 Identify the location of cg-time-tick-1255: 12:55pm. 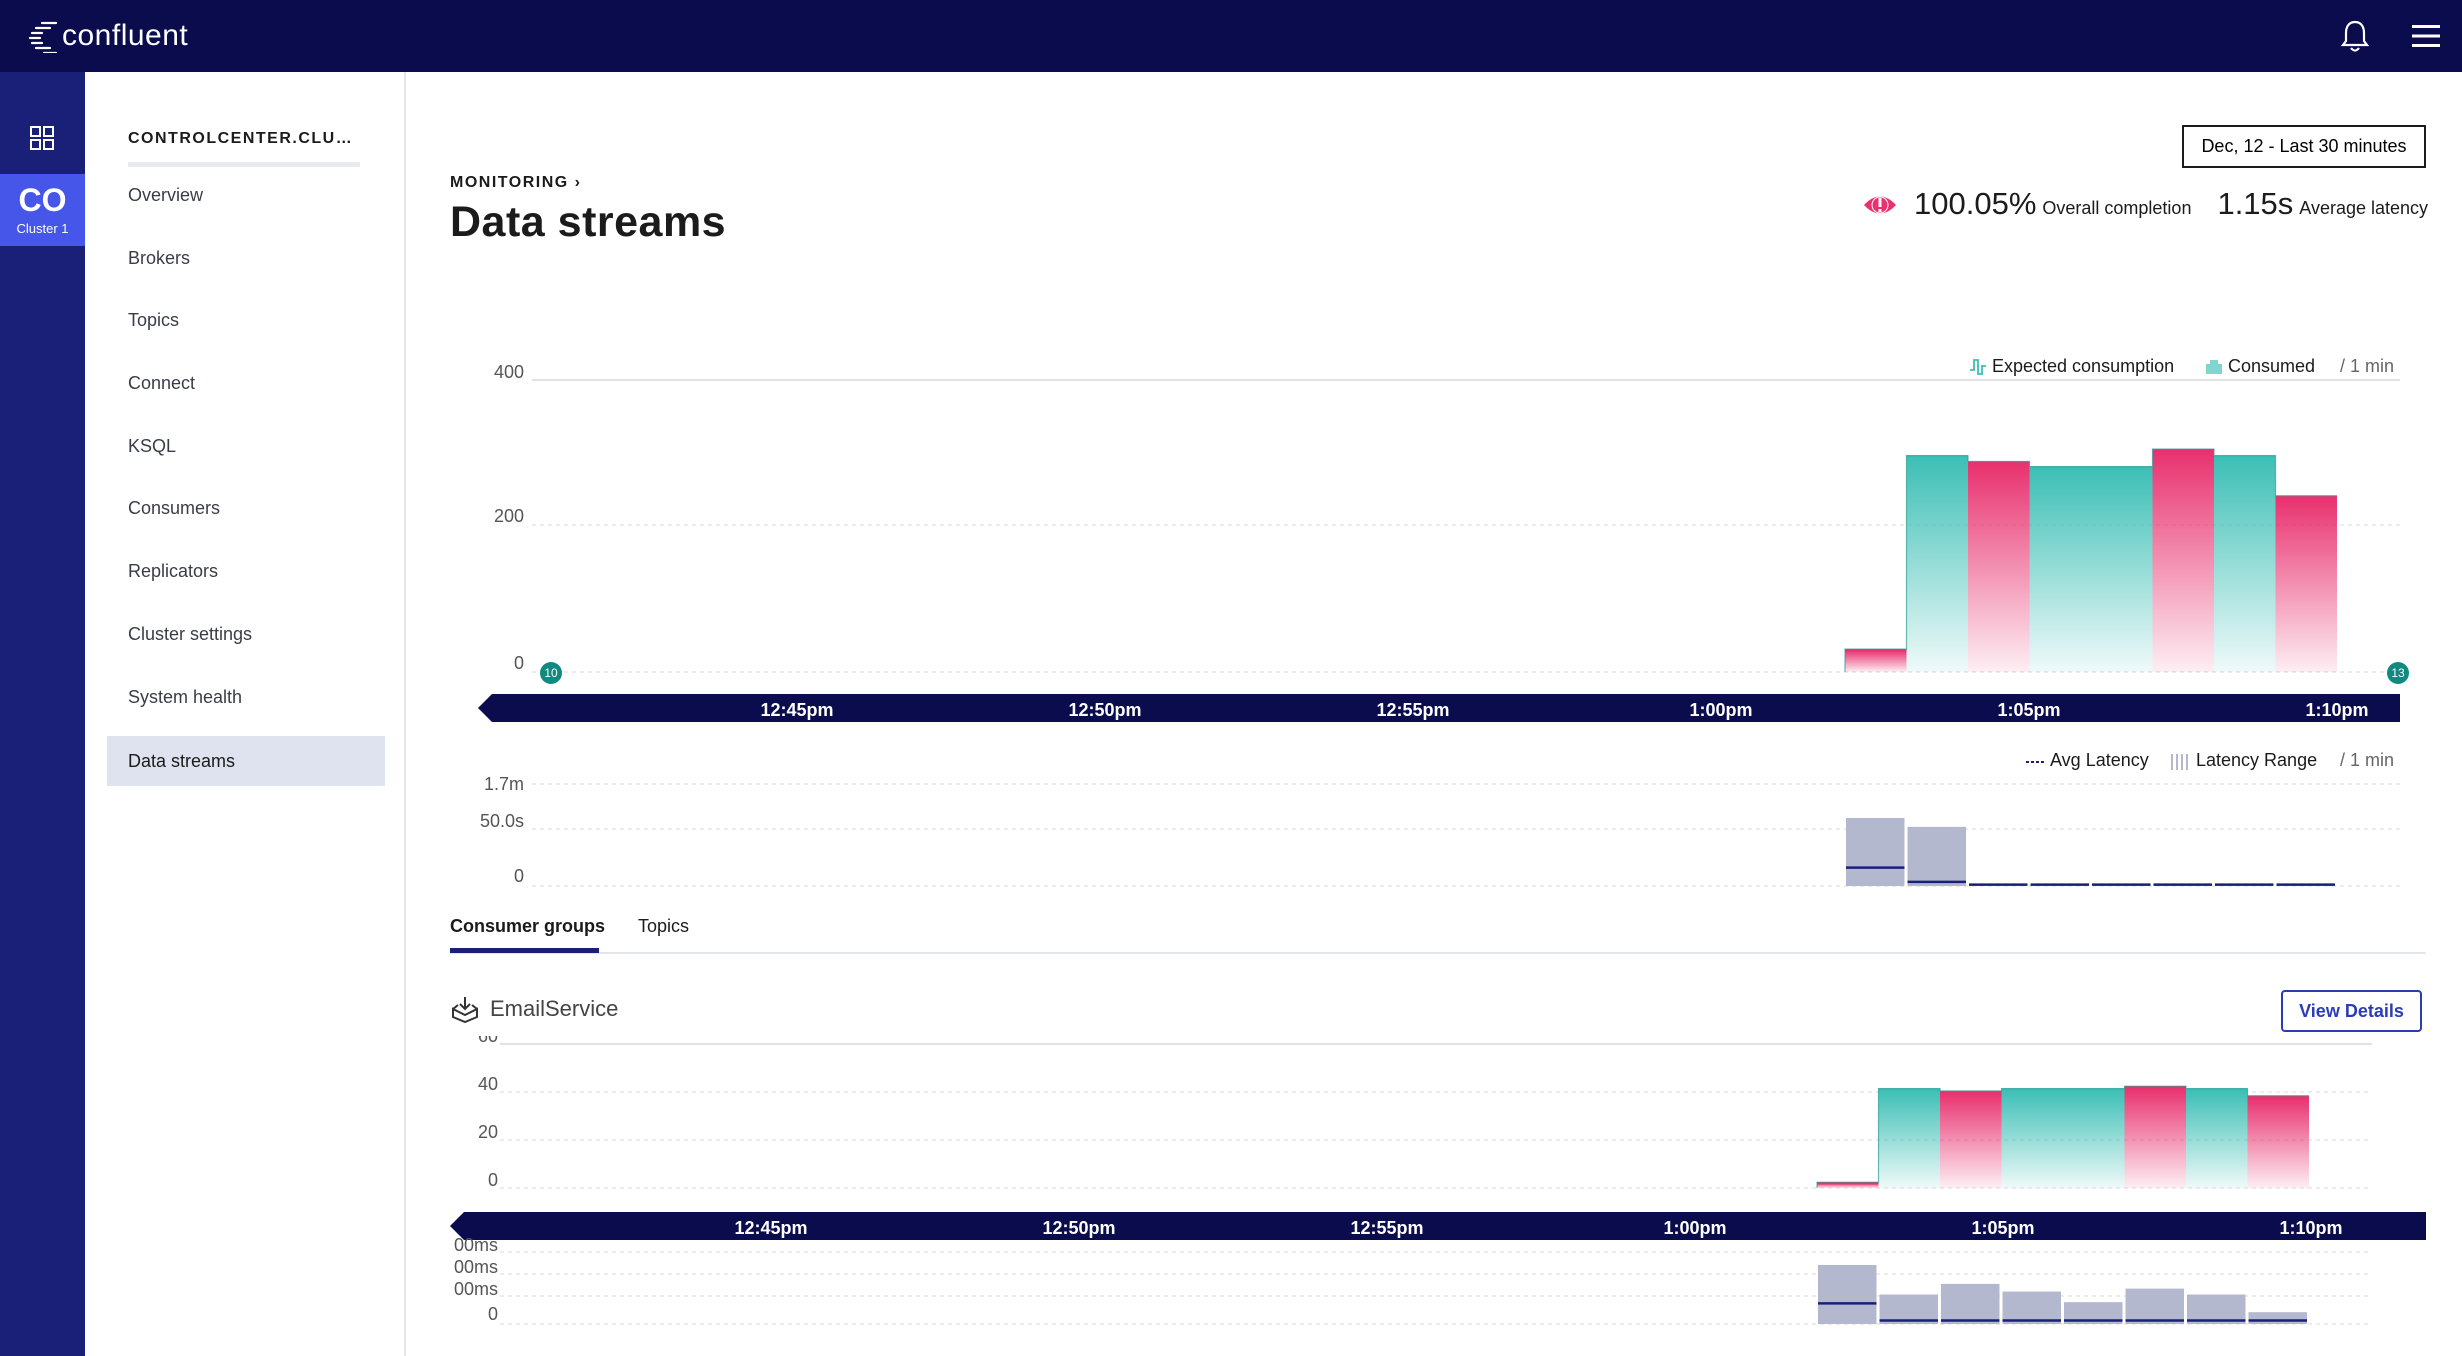
(1386, 1228).